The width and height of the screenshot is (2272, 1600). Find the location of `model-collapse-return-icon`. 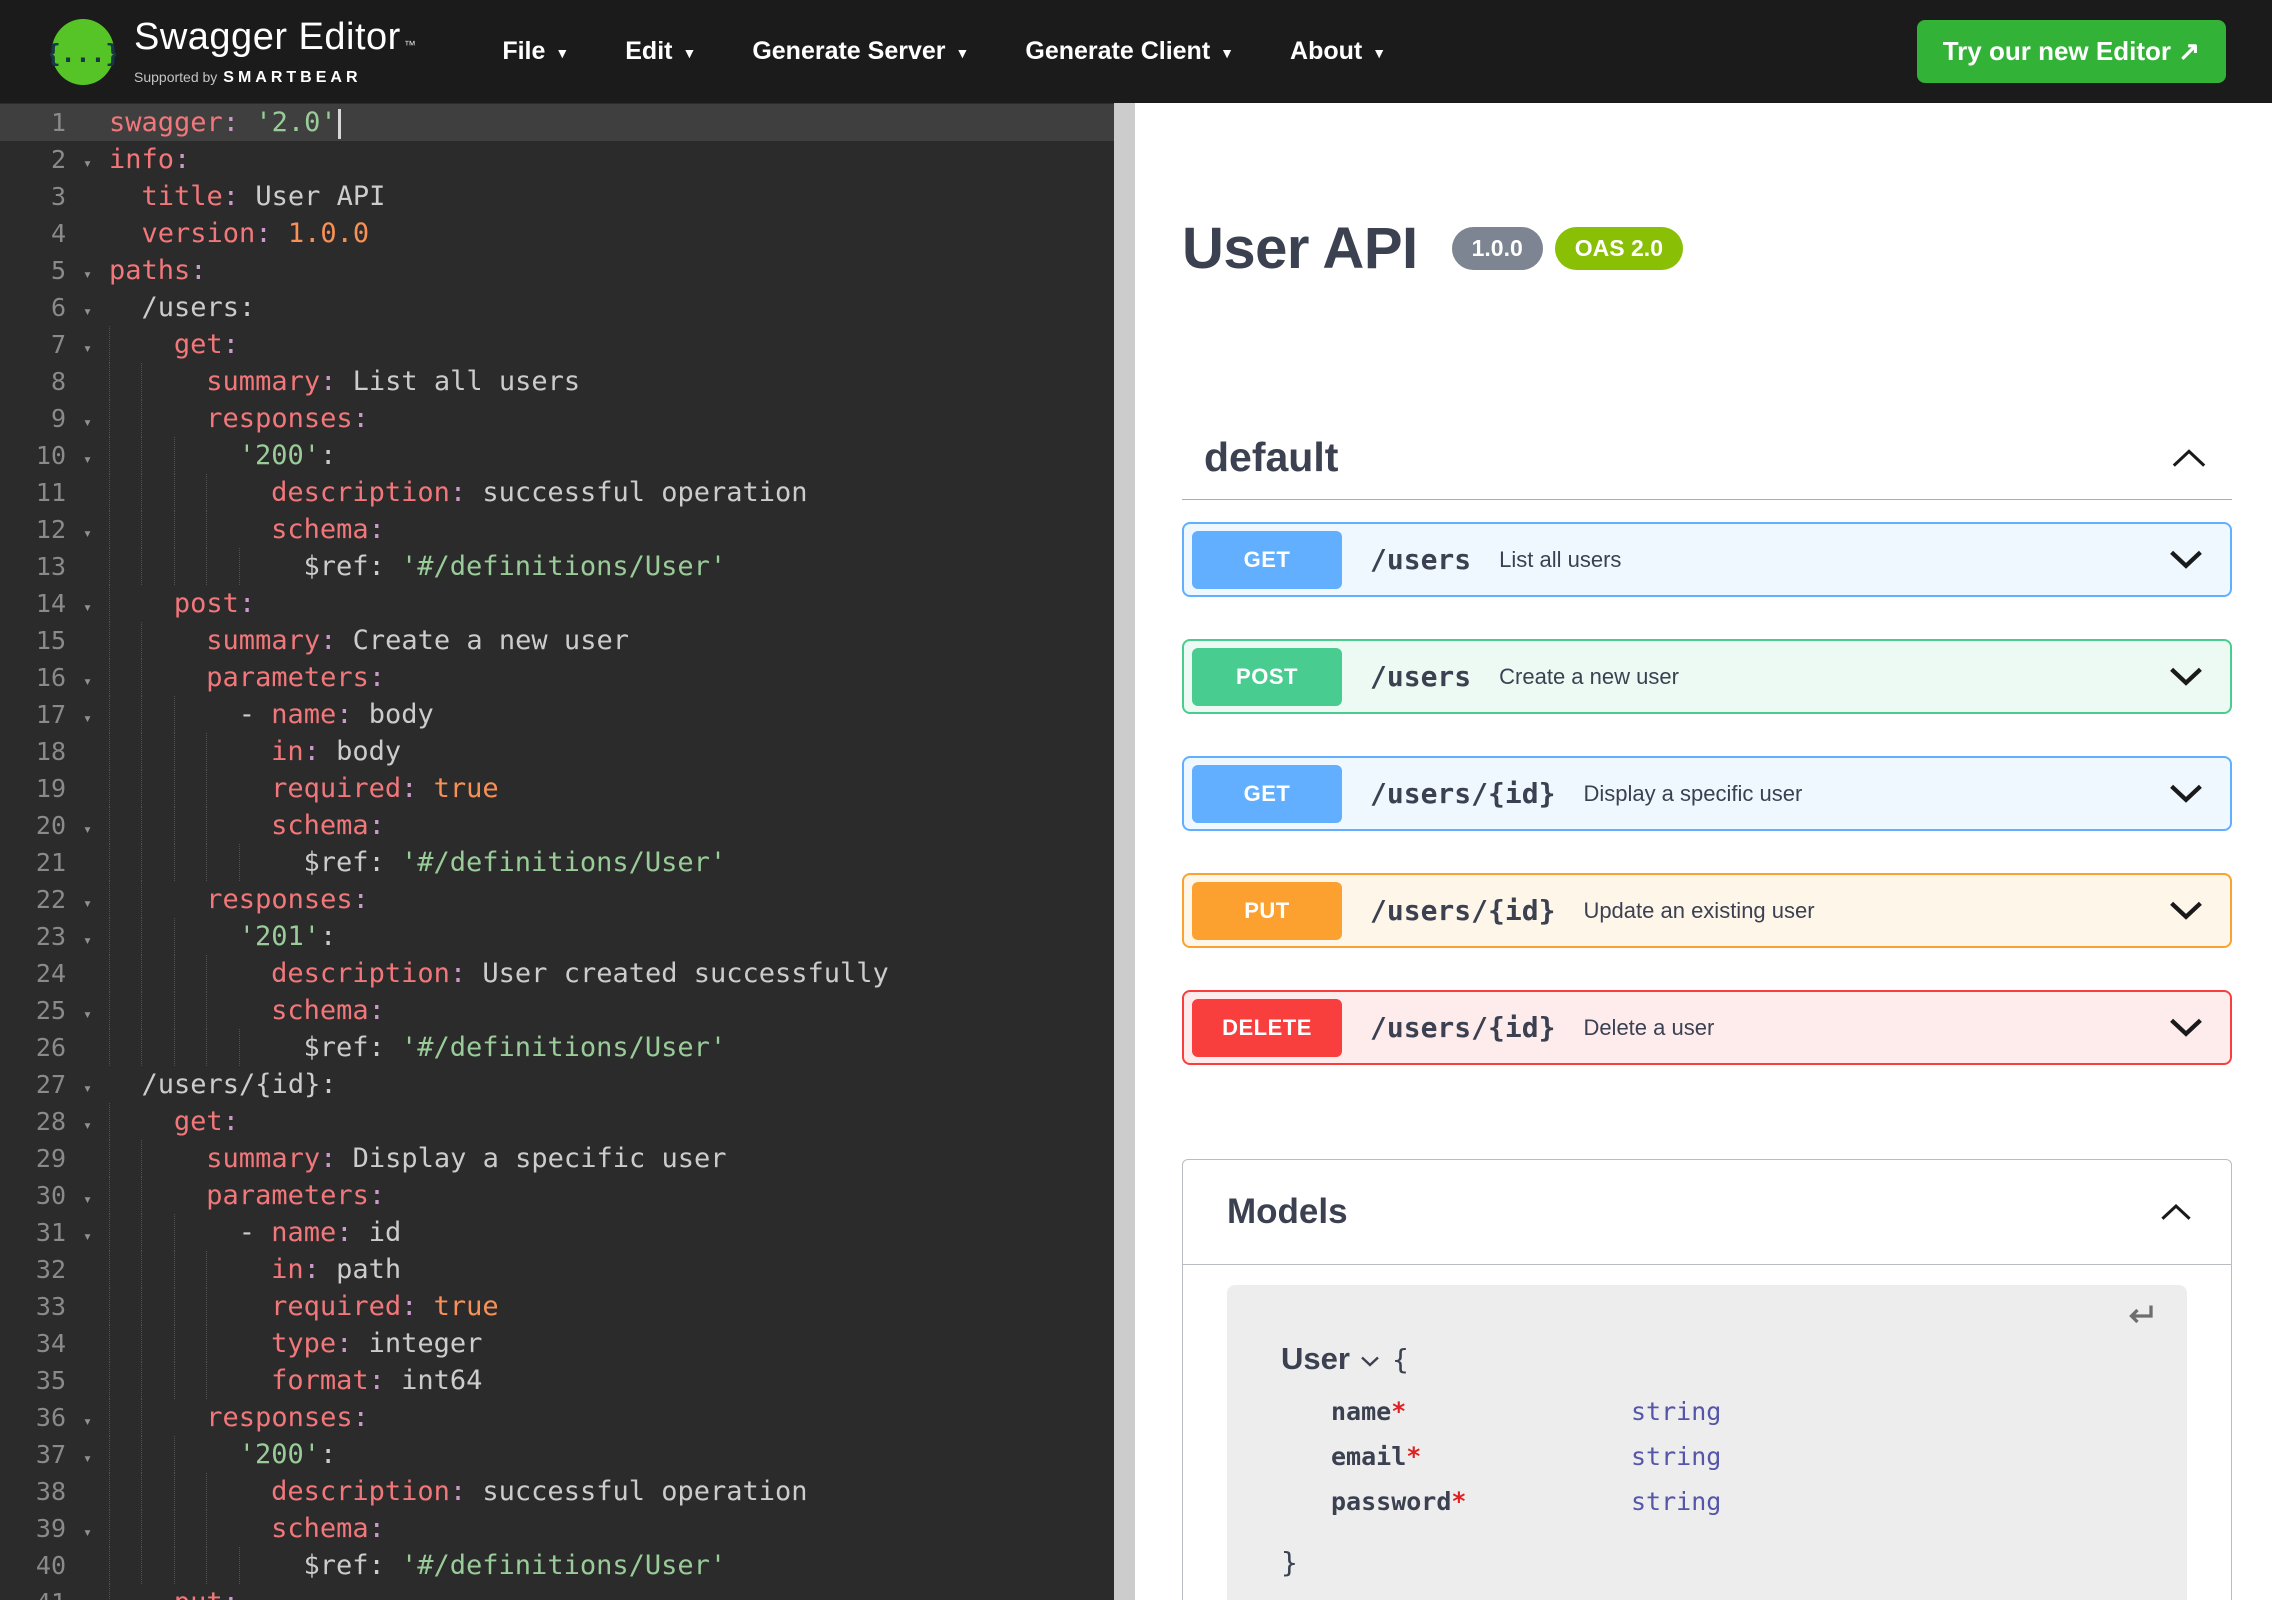

model-collapse-return-icon is located at coordinates (2139, 1316).